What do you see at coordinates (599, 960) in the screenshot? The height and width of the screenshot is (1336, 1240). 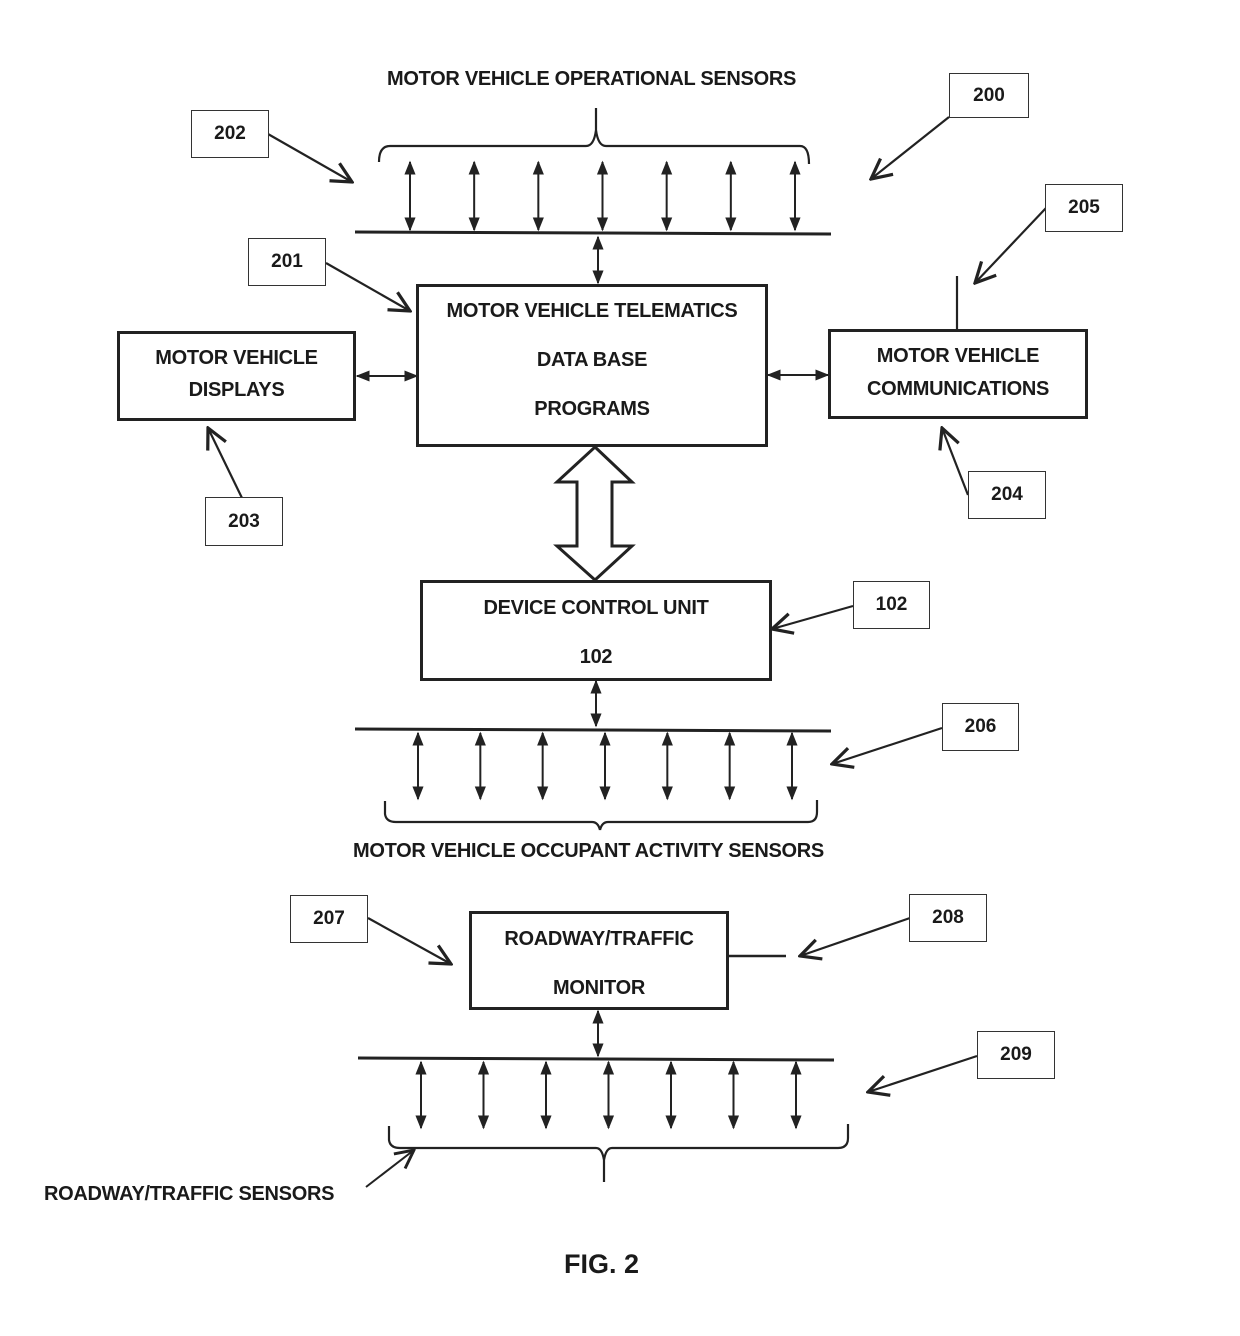 I see `roadway-monitor-block: ROADWAY/TRAFFIC MONITOR` at bounding box center [599, 960].